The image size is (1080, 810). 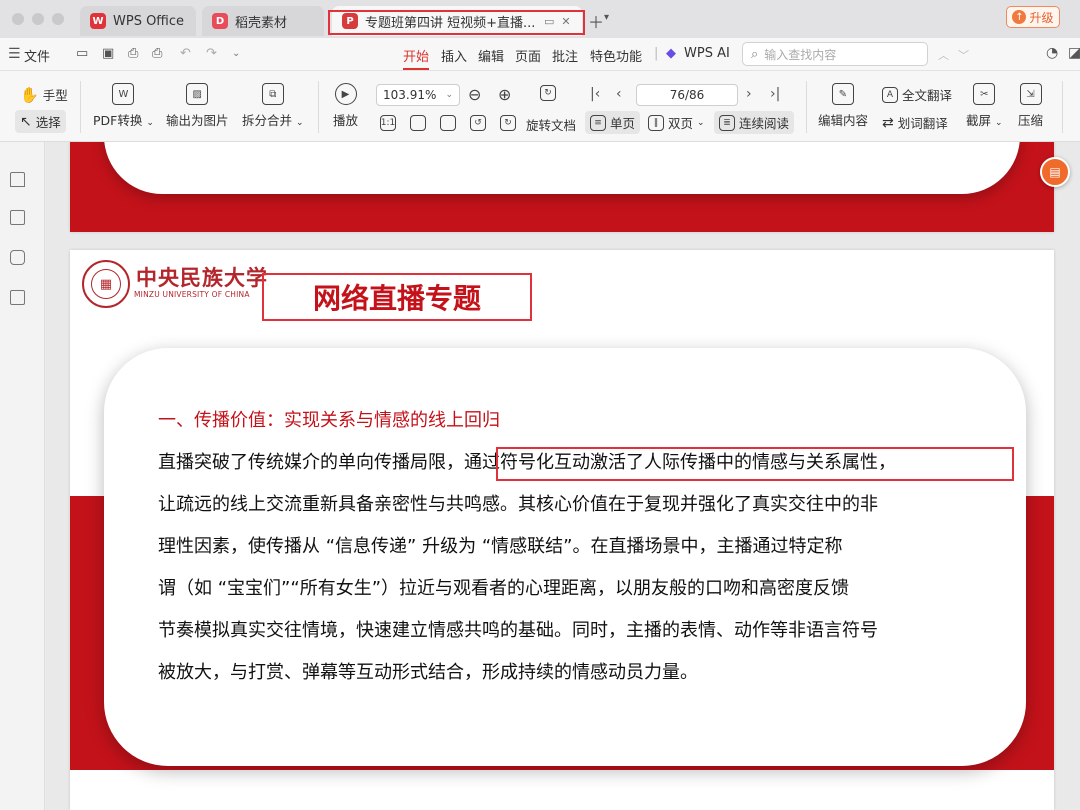 What do you see at coordinates (157, 53) in the screenshot?
I see `print-preview-icon: ⎙` at bounding box center [157, 53].